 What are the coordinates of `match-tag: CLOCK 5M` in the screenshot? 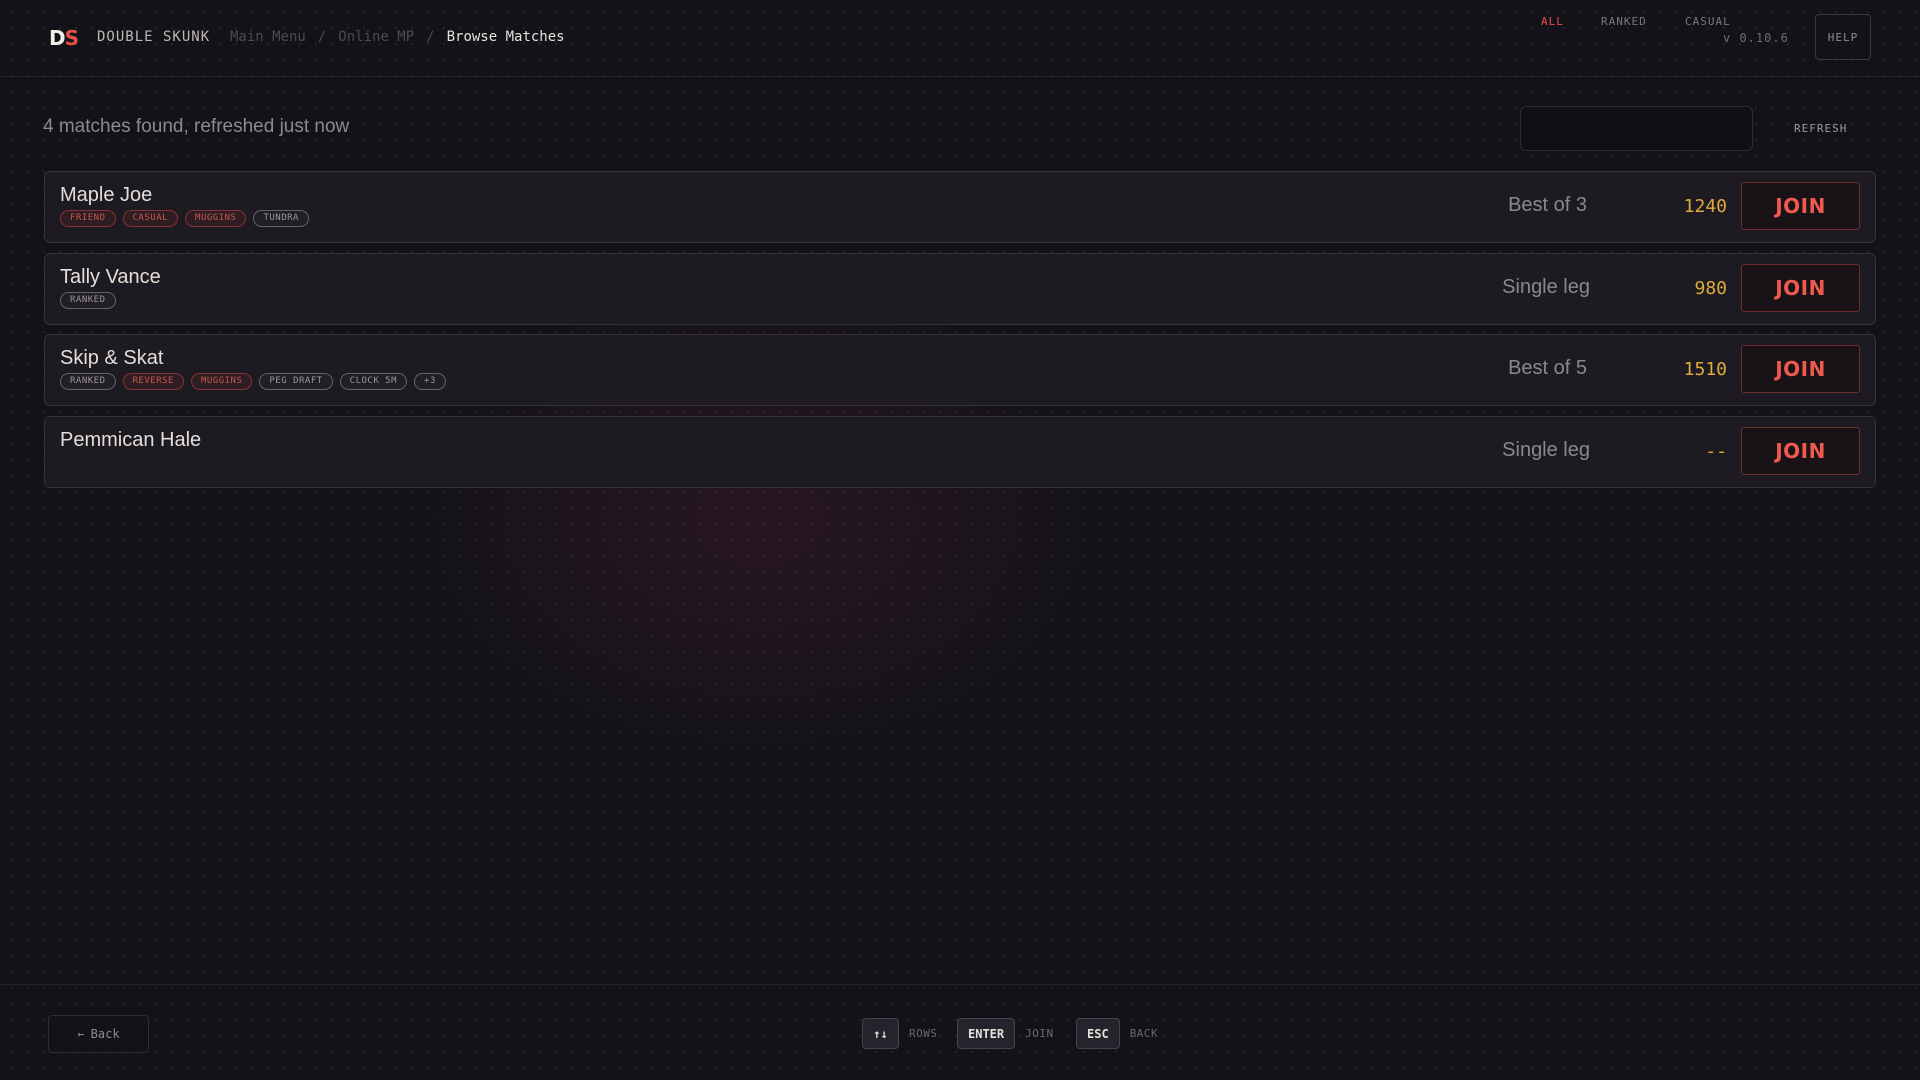 It's located at (373, 381).